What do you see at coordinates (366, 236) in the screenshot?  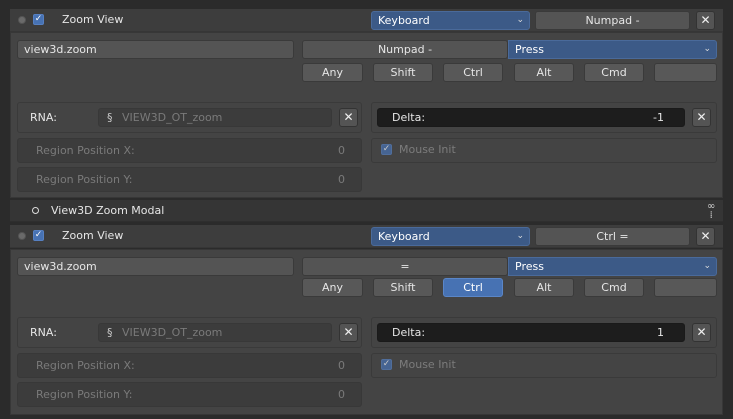 I see `keymap-item-header-2: ✓ Zoom View Keyboard ⌄ Ctrl = ✕` at bounding box center [366, 236].